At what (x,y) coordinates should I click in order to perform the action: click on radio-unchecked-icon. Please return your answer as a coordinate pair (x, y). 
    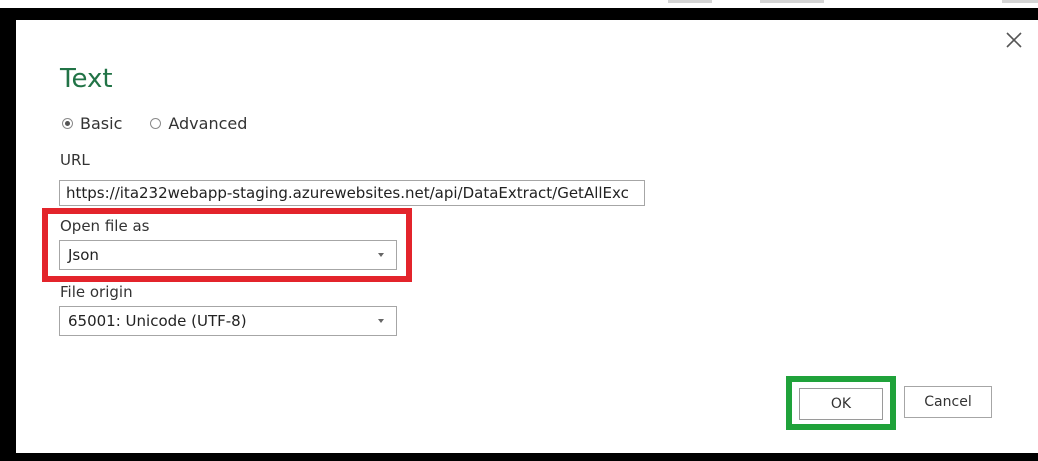
    Looking at the image, I should click on (156, 123).